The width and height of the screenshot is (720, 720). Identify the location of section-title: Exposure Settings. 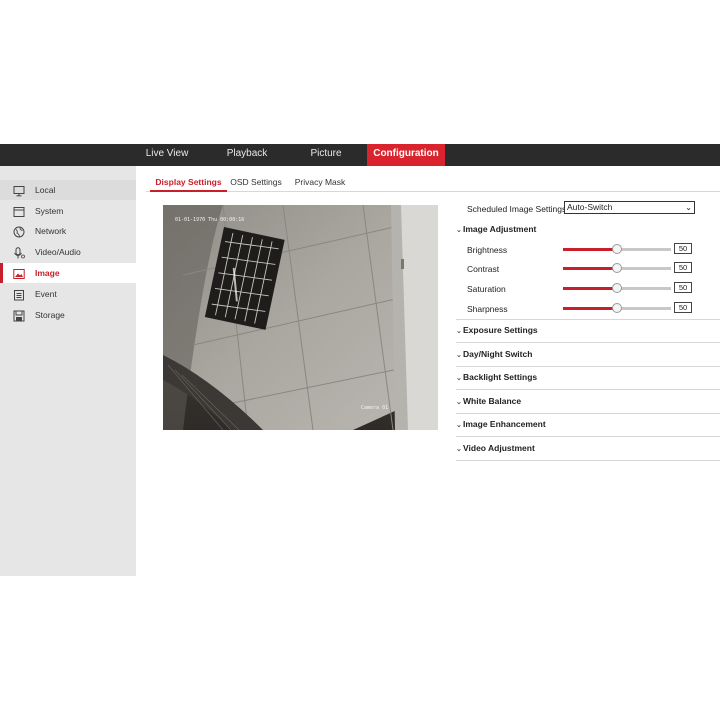
(500, 330).